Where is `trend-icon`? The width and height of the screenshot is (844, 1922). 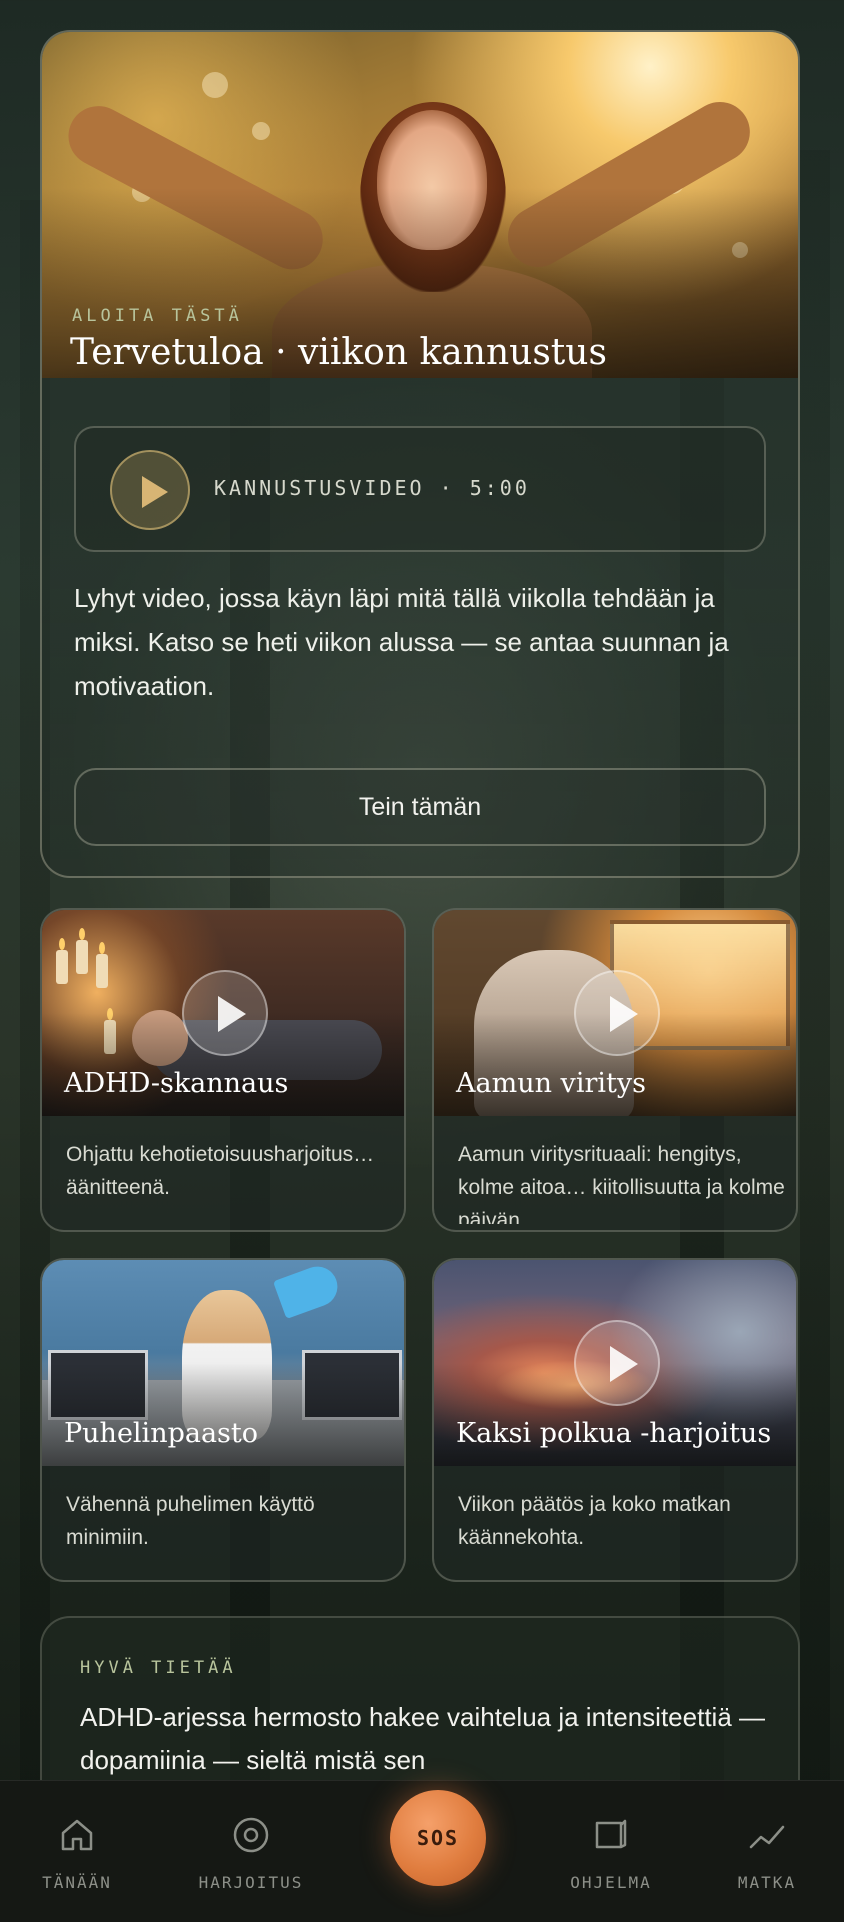 trend-icon is located at coordinates (767, 1837).